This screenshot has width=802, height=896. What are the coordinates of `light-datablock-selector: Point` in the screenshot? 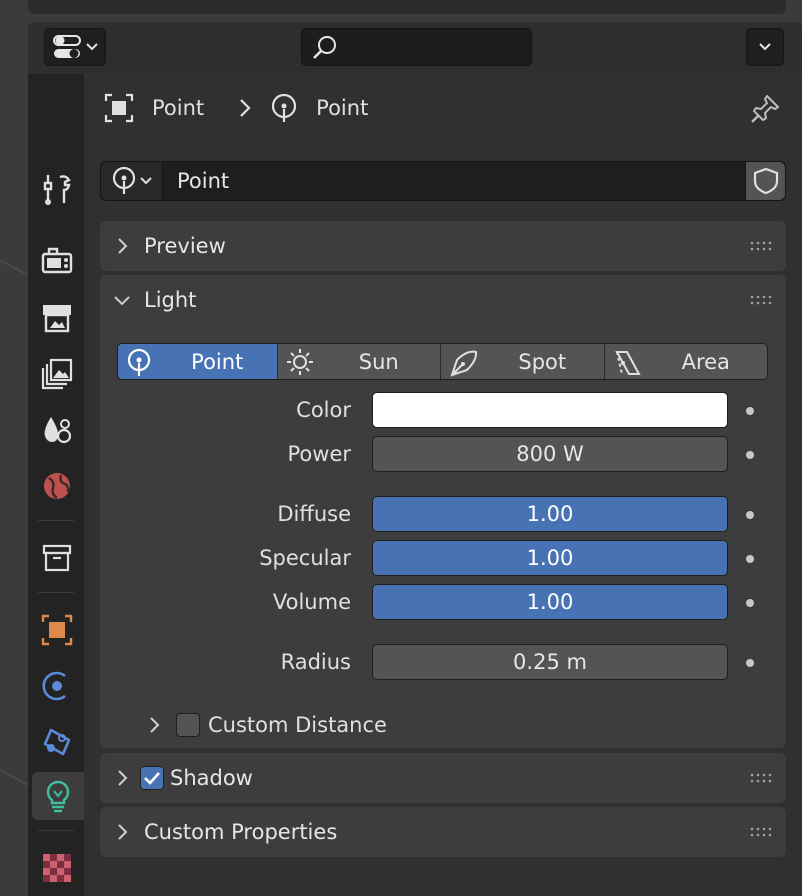 It's located at (443, 181).